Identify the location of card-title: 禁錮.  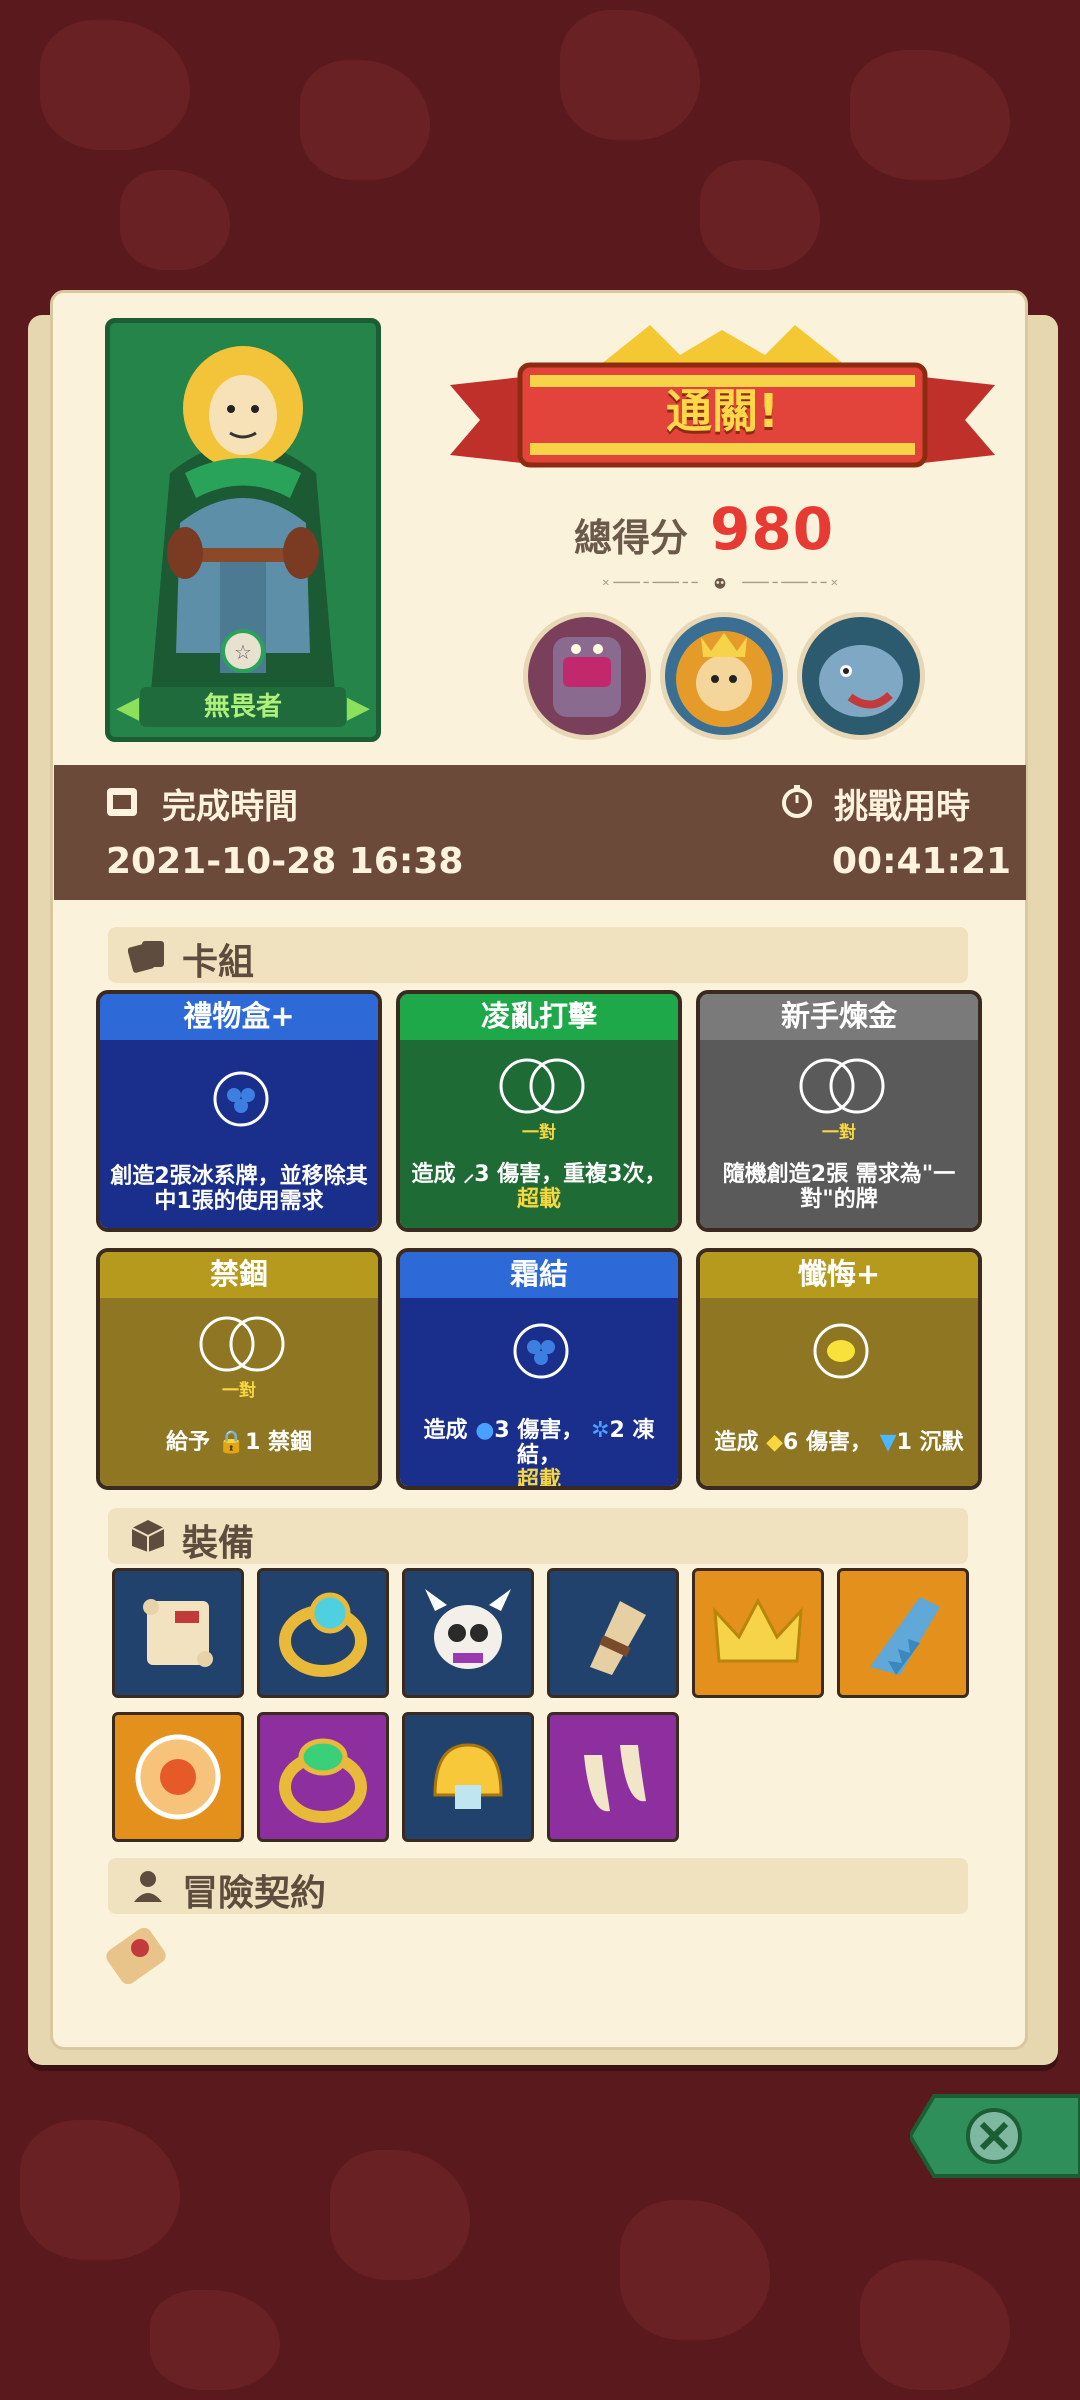
(239, 1275).